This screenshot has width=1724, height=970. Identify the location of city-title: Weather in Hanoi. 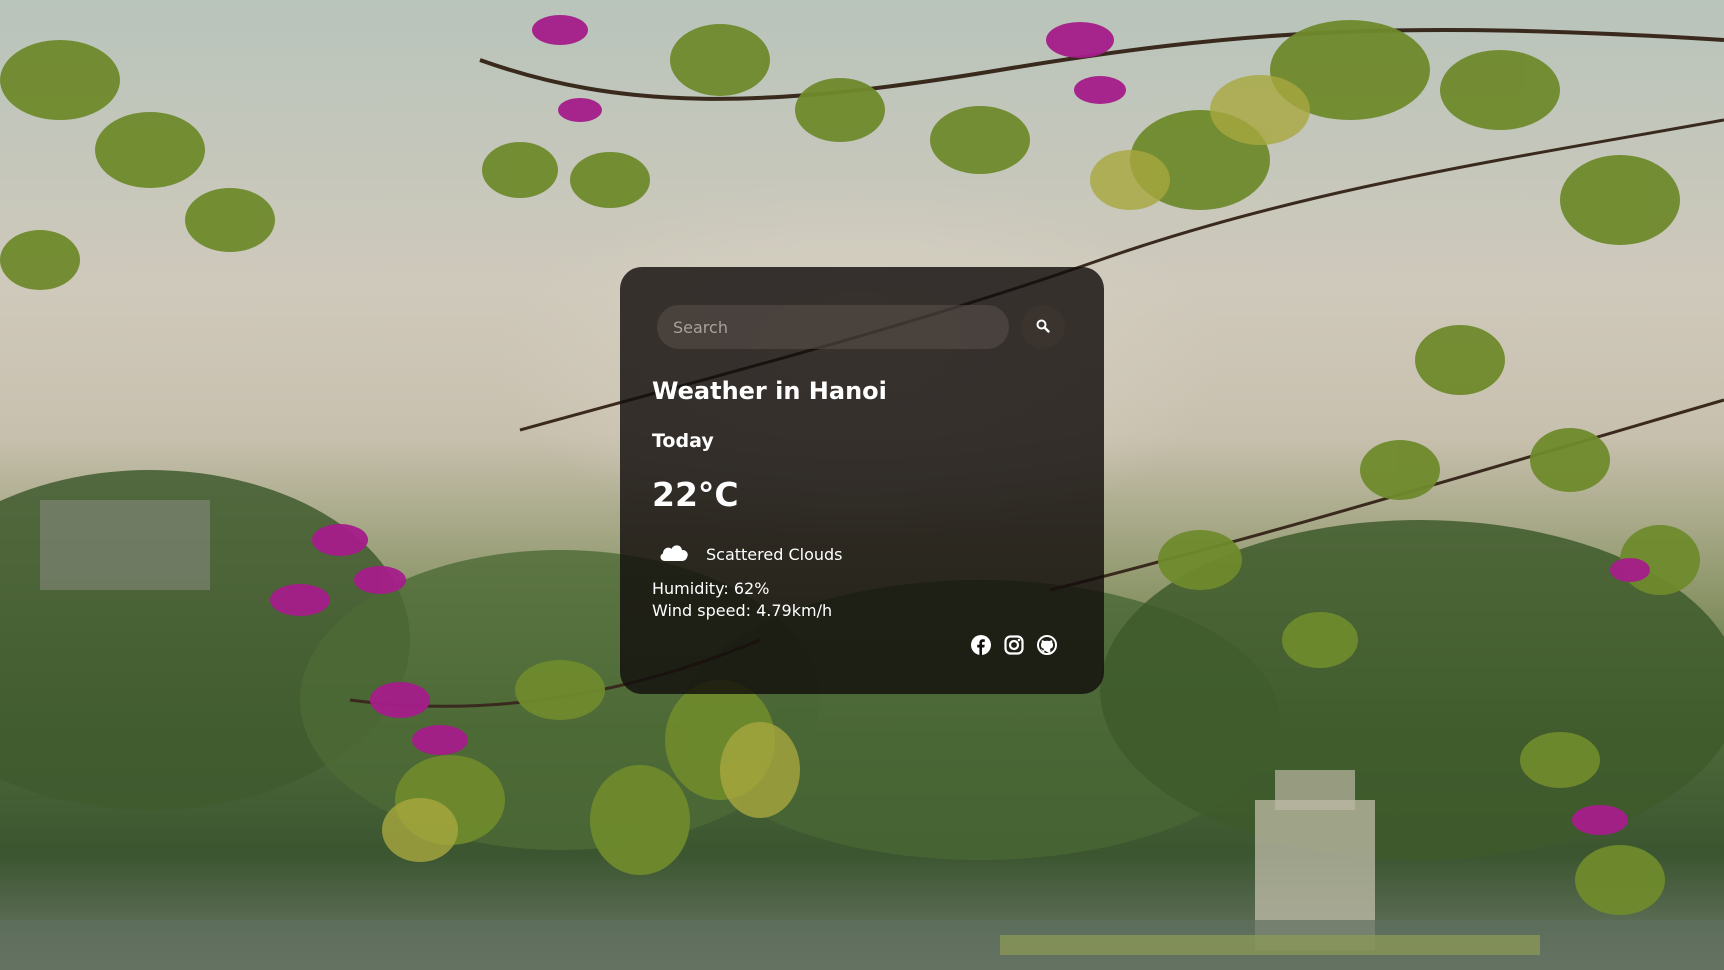
(769, 391).